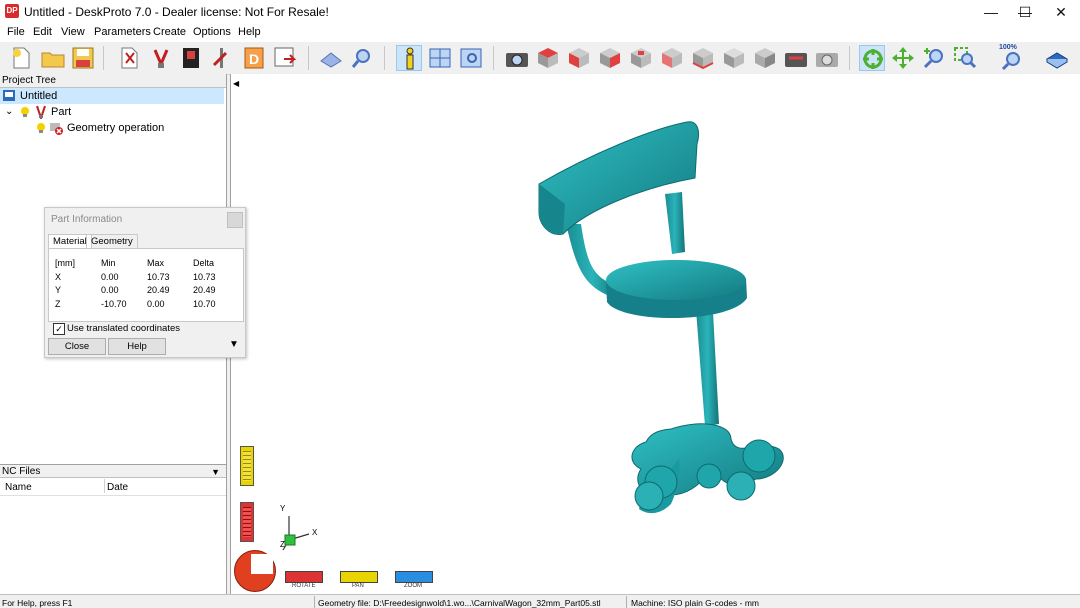 Image resolution: width=1080 pixels, height=608 pixels. I want to click on preview-icon, so click(471, 58).